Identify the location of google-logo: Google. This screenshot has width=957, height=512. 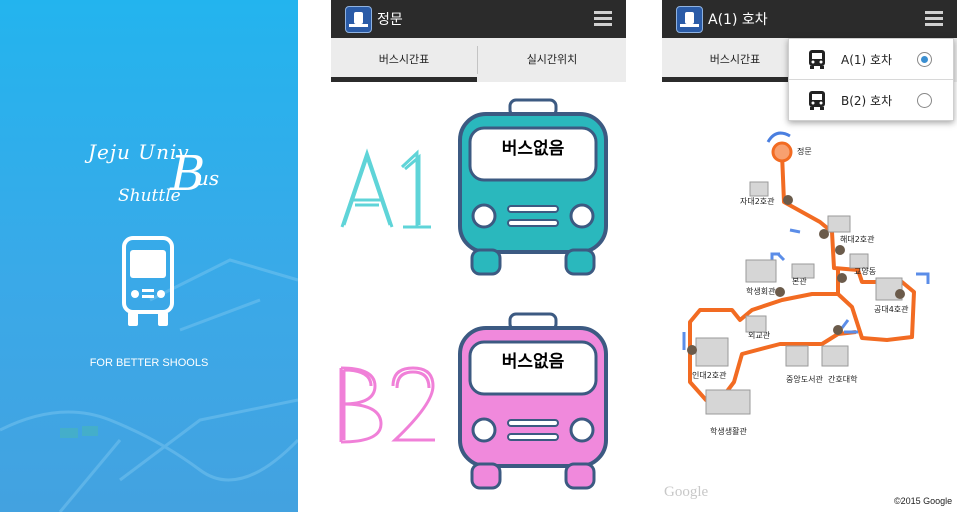
(686, 492).